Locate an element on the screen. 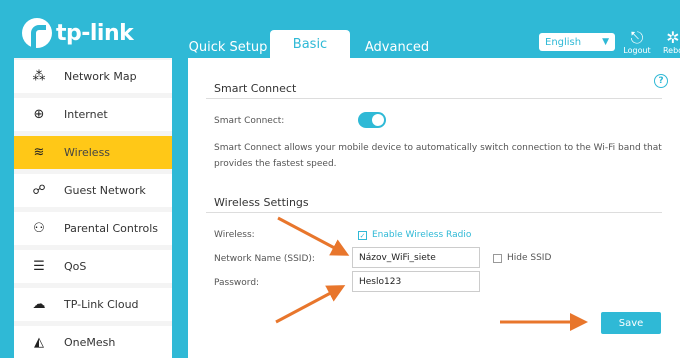 The height and width of the screenshot is (358, 680). enable-wireless-radio-checkbox: ✓ Enable Wireless Radio is located at coordinates (414, 235).